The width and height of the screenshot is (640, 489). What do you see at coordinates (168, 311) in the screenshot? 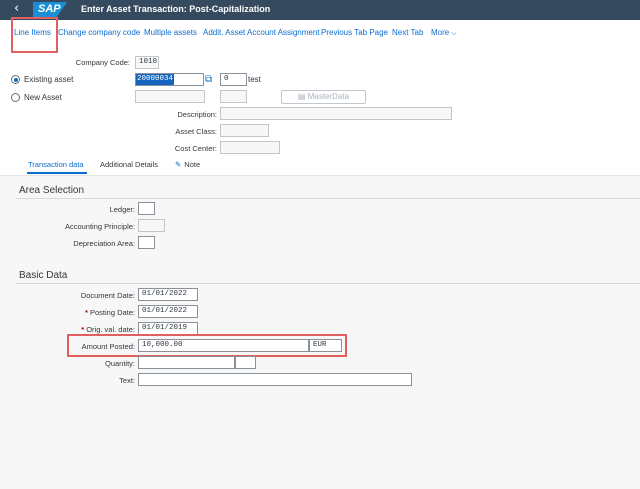
I see `posting-date-field: 01/01/2022` at bounding box center [168, 311].